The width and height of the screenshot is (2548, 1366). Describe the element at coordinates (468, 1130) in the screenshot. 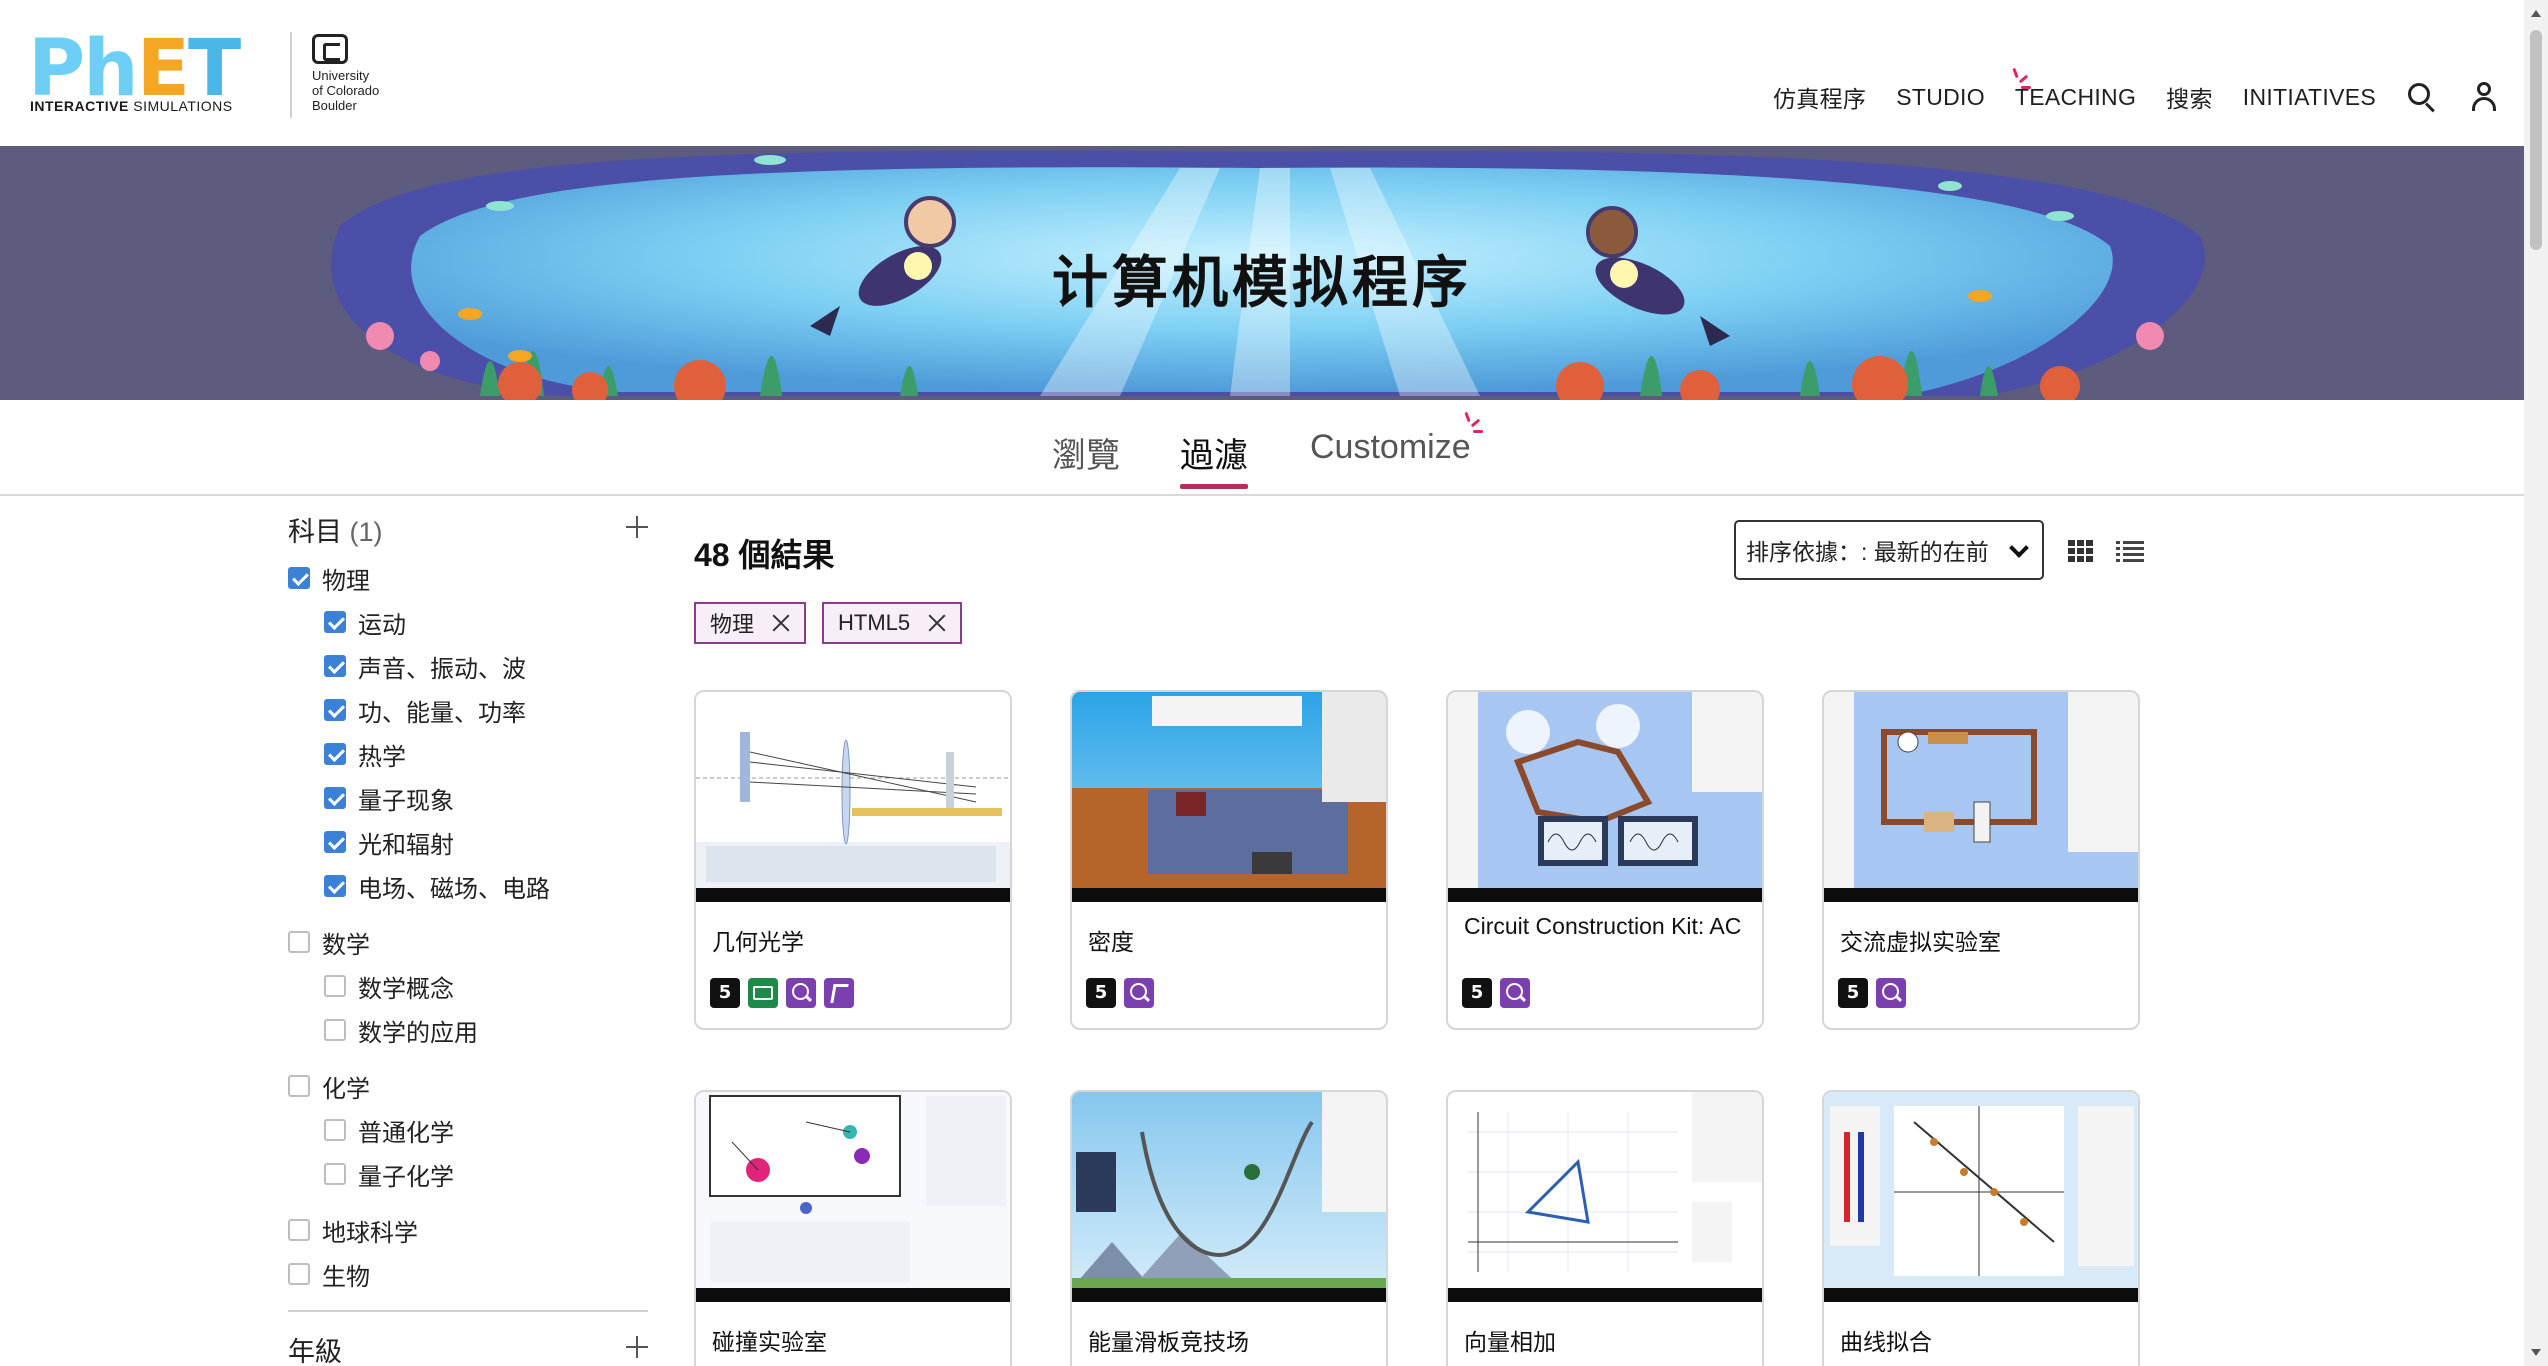

I see `checkbox-general-chemistry: 普通化学` at that location.